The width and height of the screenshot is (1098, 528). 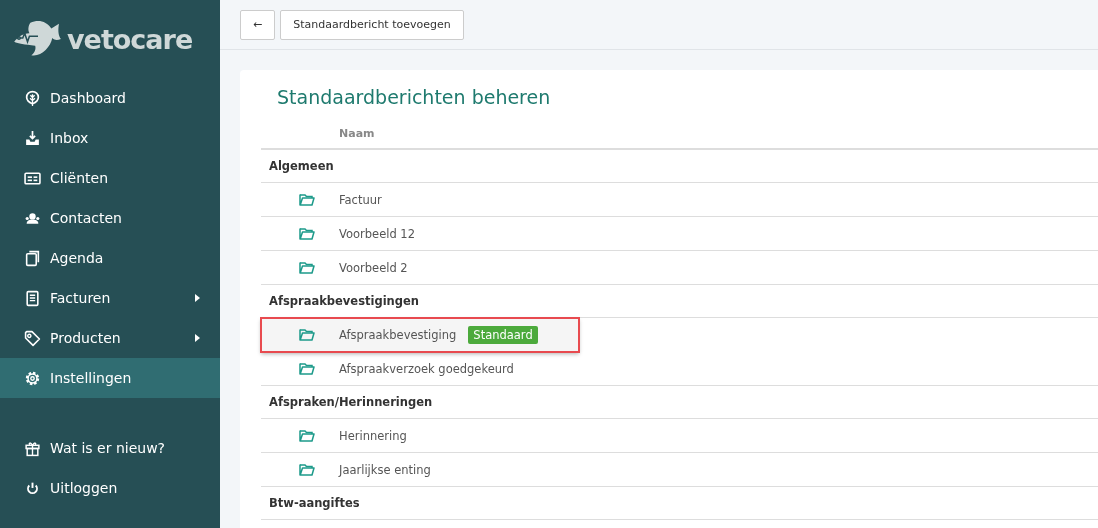 What do you see at coordinates (32, 98) in the screenshot?
I see `leaf-icon` at bounding box center [32, 98].